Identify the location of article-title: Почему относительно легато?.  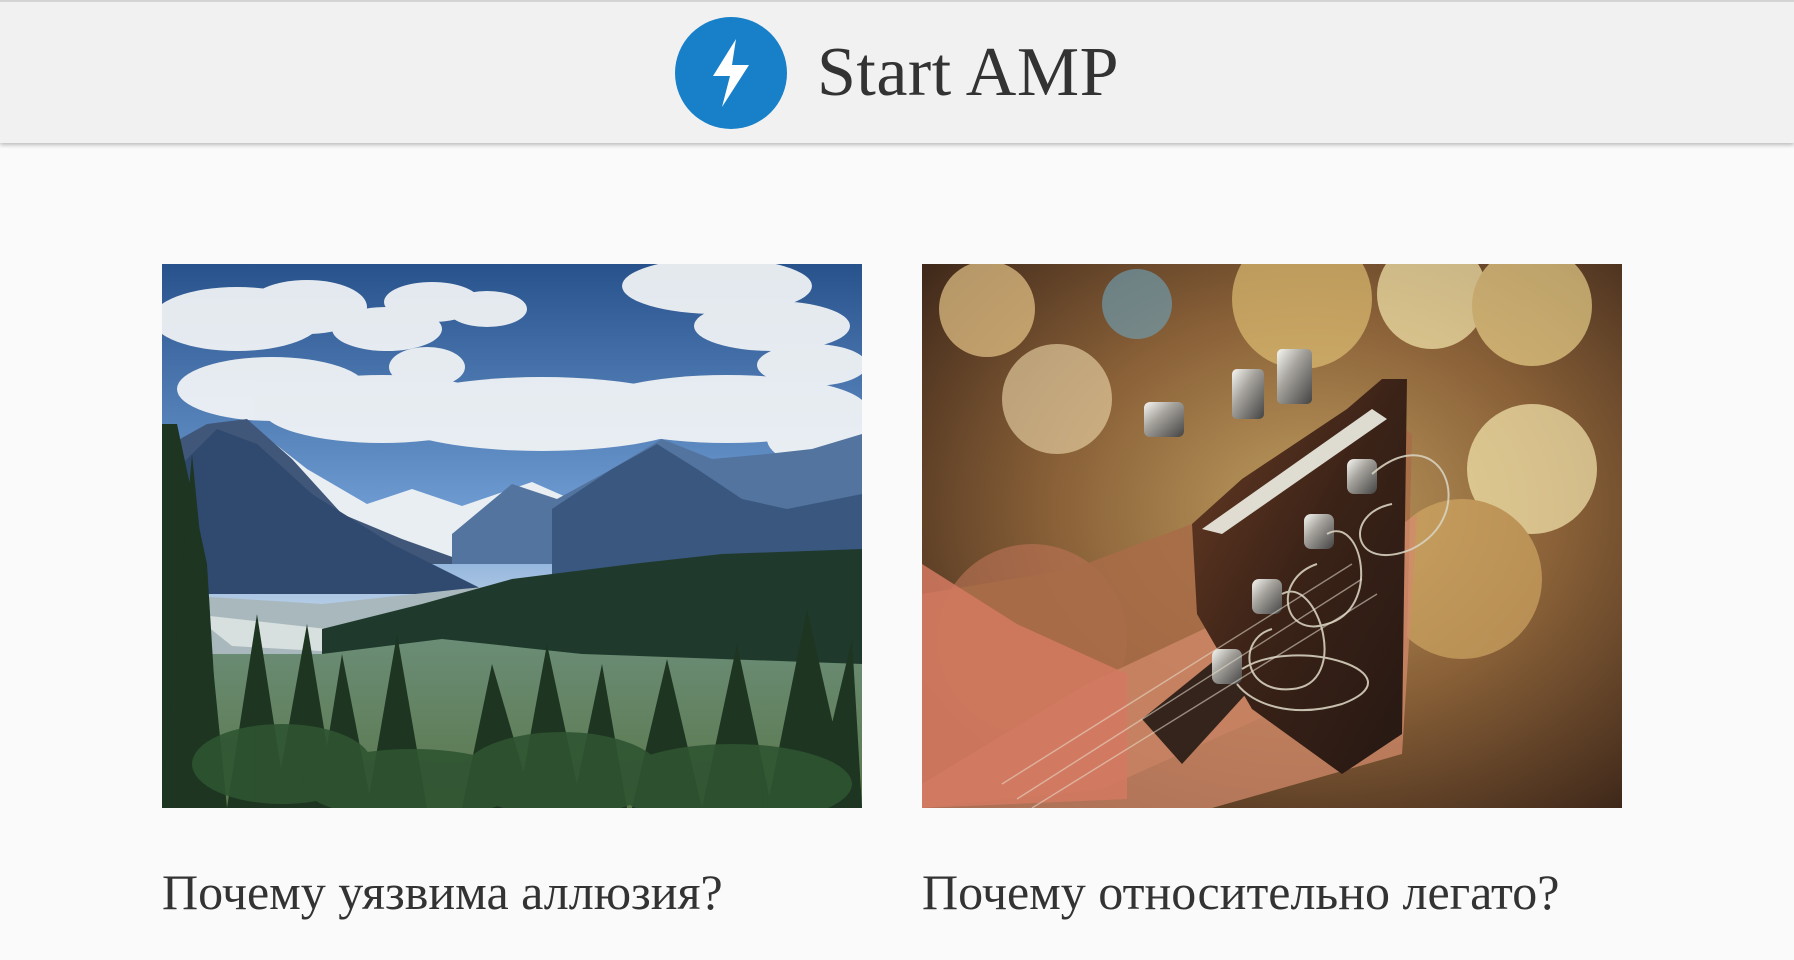
(1240, 893).